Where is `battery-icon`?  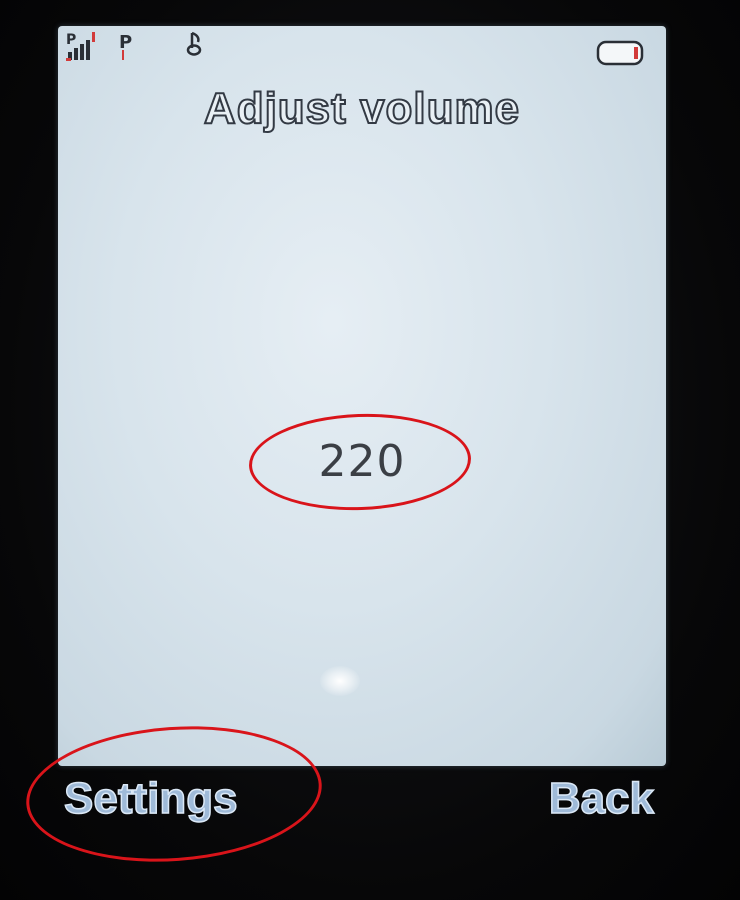 battery-icon is located at coordinates (622, 53).